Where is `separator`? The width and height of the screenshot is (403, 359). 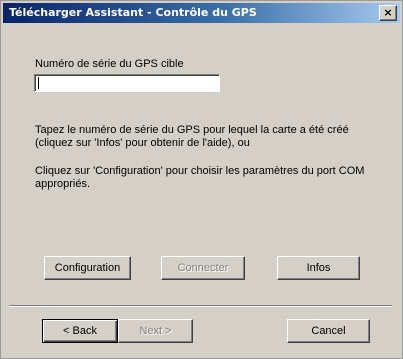
separator is located at coordinates (200, 306).